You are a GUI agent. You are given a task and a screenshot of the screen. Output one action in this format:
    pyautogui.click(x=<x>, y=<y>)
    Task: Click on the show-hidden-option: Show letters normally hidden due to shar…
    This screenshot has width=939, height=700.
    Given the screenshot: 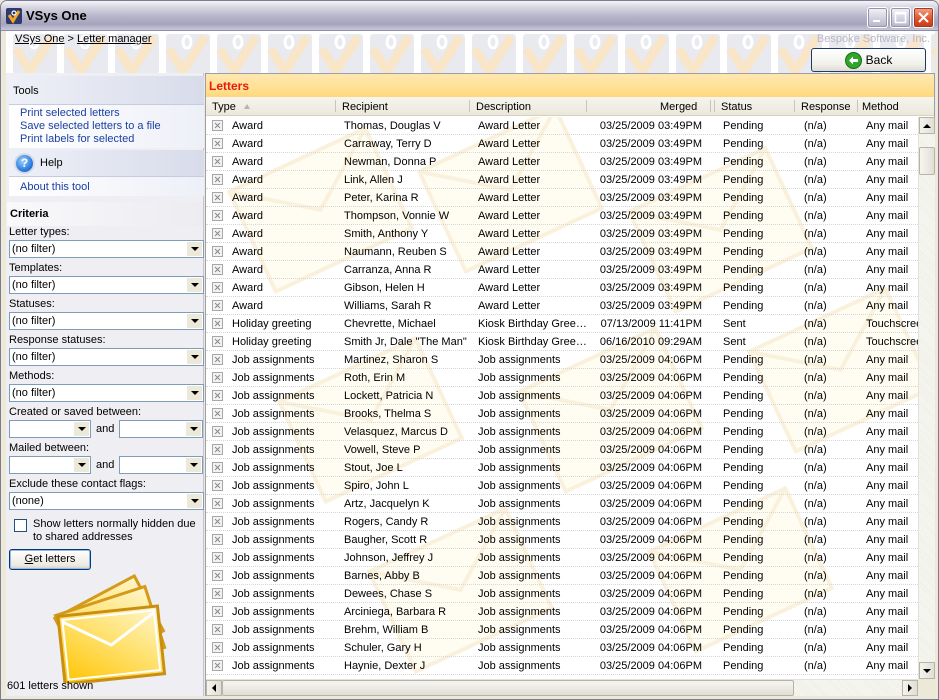 What is the action you would take?
    pyautogui.click(x=108, y=531)
    